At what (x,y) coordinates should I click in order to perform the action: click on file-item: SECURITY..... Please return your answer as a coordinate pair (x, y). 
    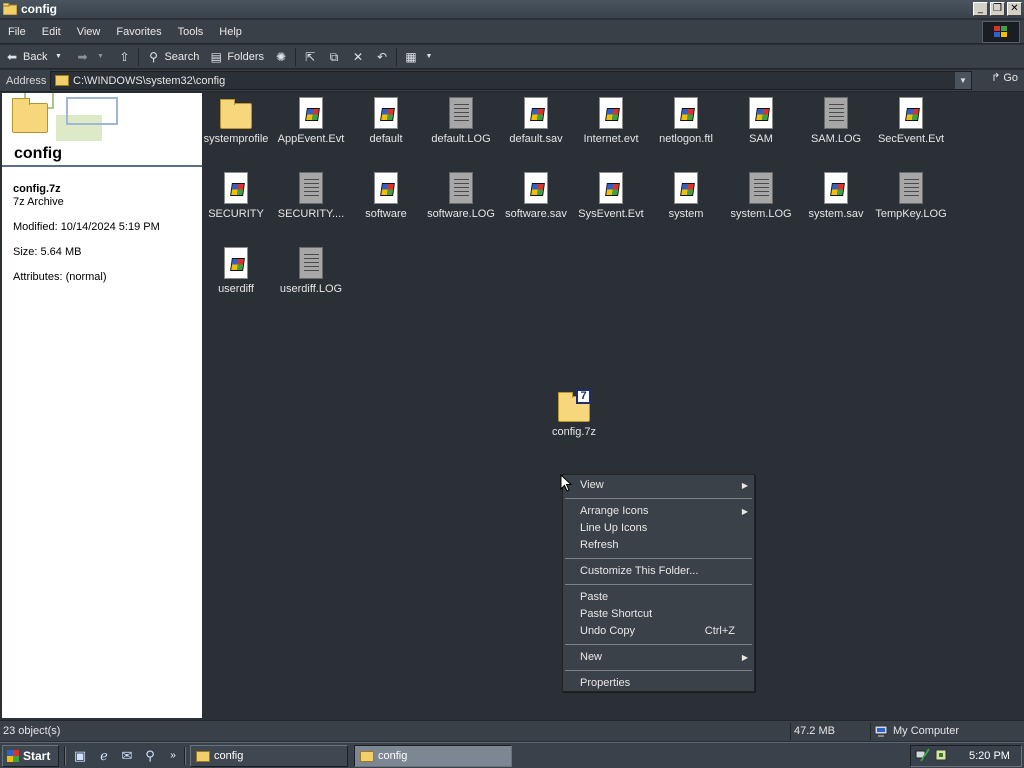
    Looking at the image, I should click on (311, 196).